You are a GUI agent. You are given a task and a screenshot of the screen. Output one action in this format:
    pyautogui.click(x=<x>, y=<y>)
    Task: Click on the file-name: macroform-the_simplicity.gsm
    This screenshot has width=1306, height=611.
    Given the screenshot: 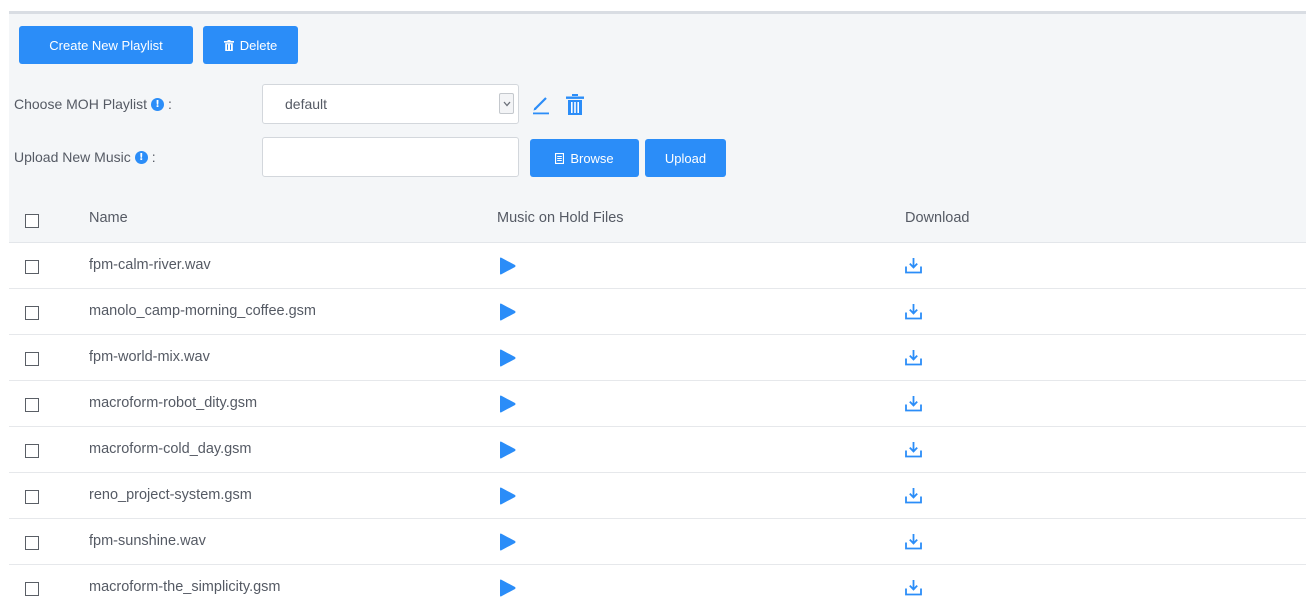 What is the action you would take?
    pyautogui.click(x=185, y=587)
    